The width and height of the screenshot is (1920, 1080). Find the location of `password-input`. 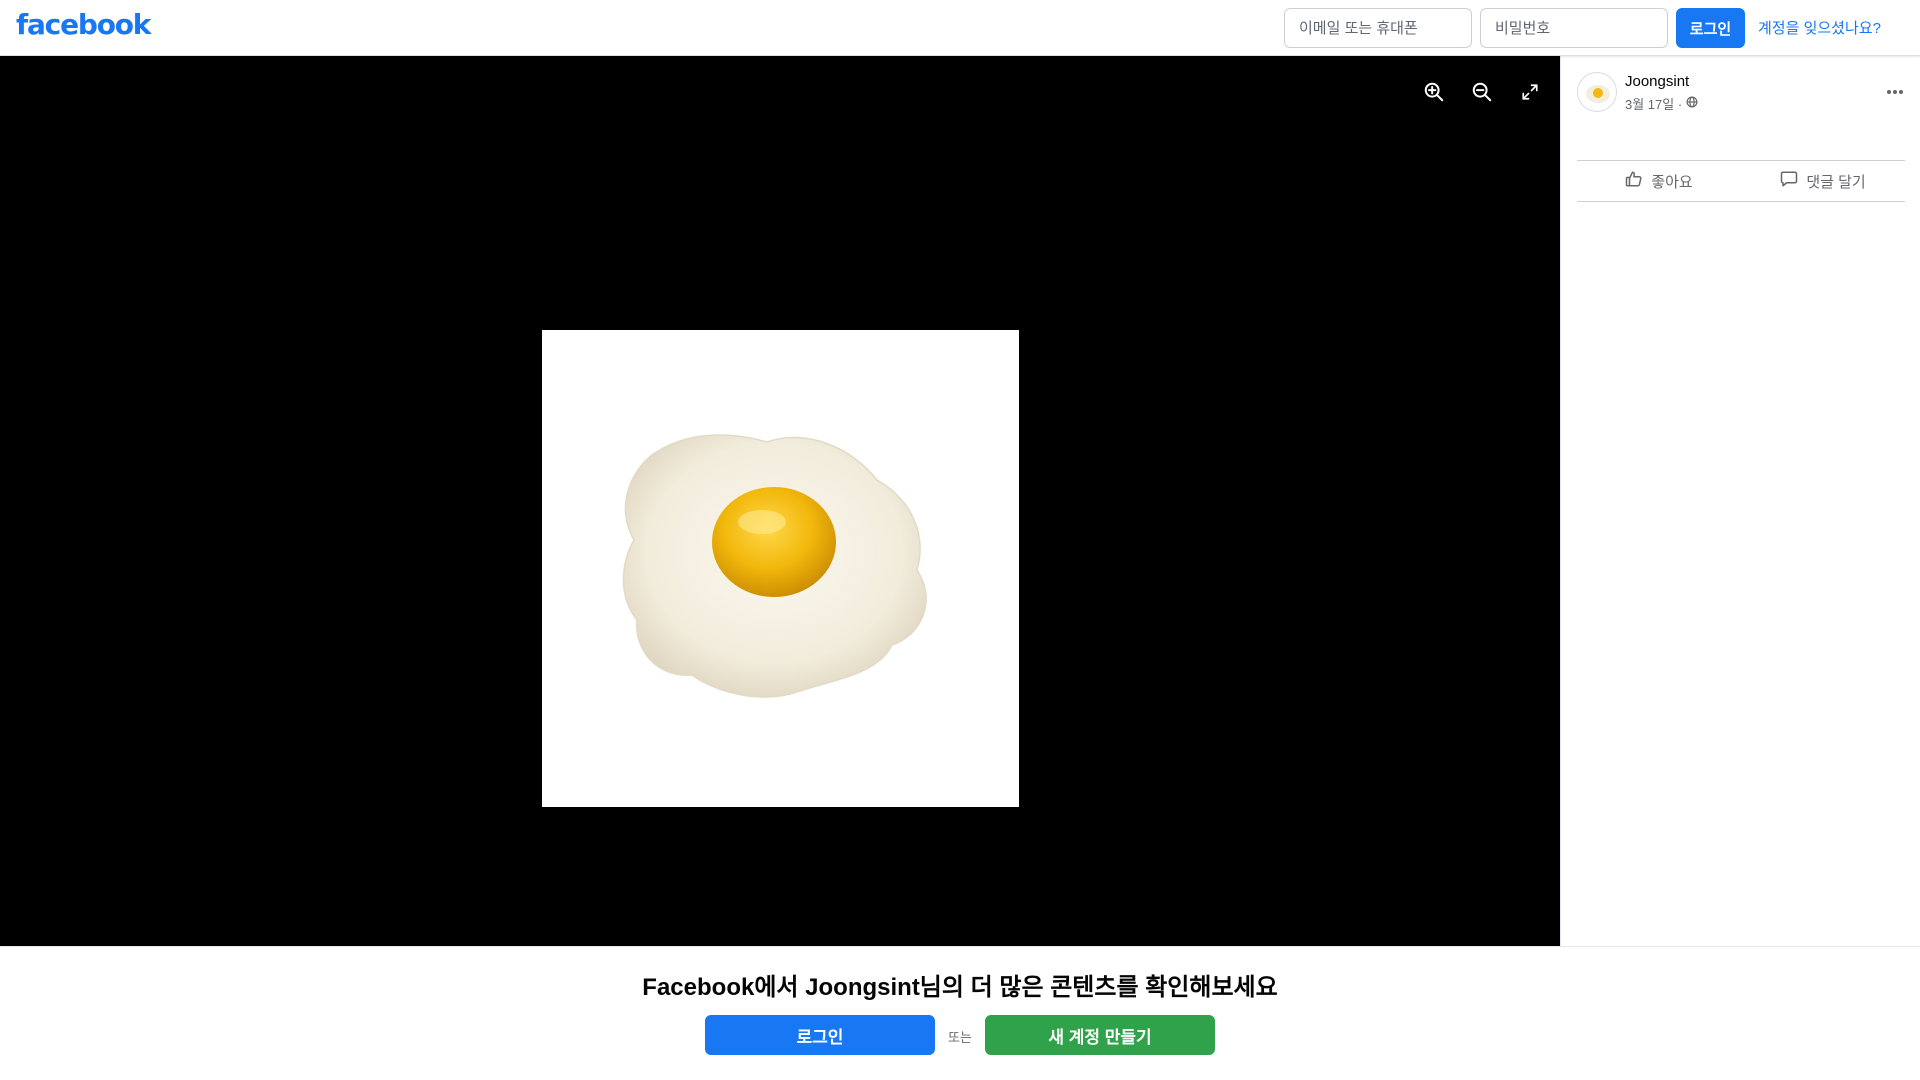

password-input is located at coordinates (1574, 28).